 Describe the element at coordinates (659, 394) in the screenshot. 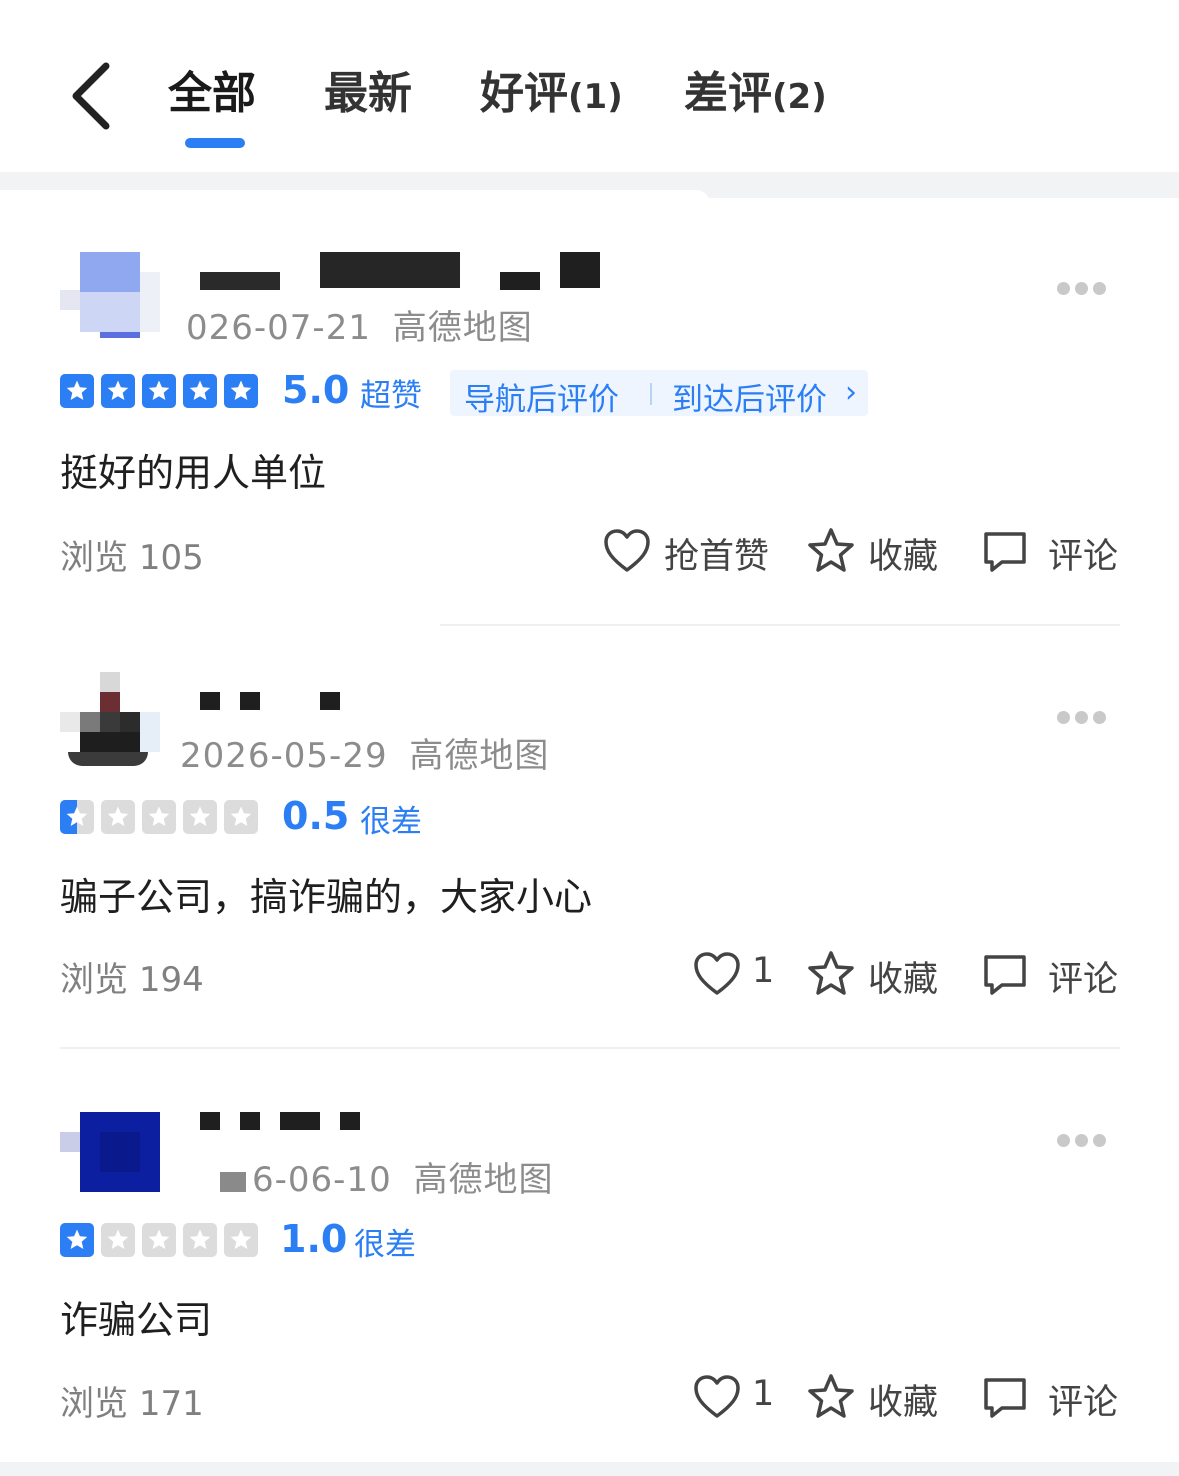

I see `nav-review-tag: 导航后评价 到达后评价 ›` at that location.